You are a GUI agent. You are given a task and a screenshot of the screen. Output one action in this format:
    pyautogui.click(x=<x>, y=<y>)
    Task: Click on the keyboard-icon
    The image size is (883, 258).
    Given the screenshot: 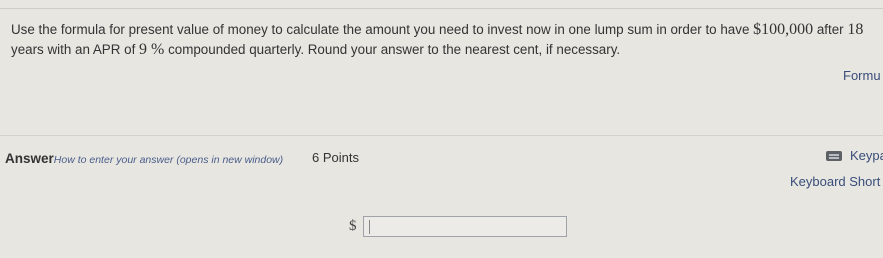 What is the action you would take?
    pyautogui.click(x=834, y=155)
    